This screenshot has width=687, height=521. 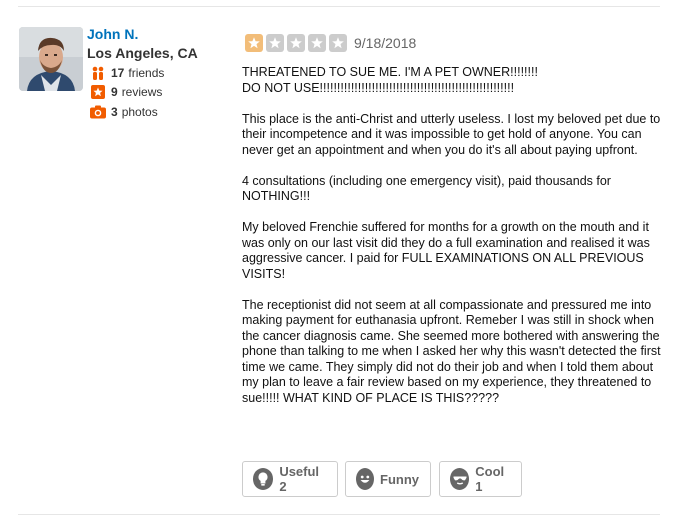 I want to click on user-name-link: John N., so click(x=112, y=34).